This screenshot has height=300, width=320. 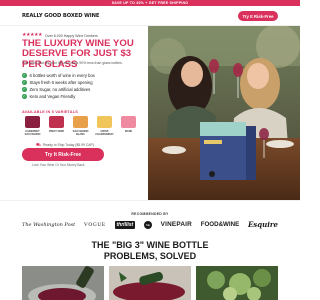 What do you see at coordinates (49, 224) in the screenshot?
I see `washington-post-logo: The Washington Post` at bounding box center [49, 224].